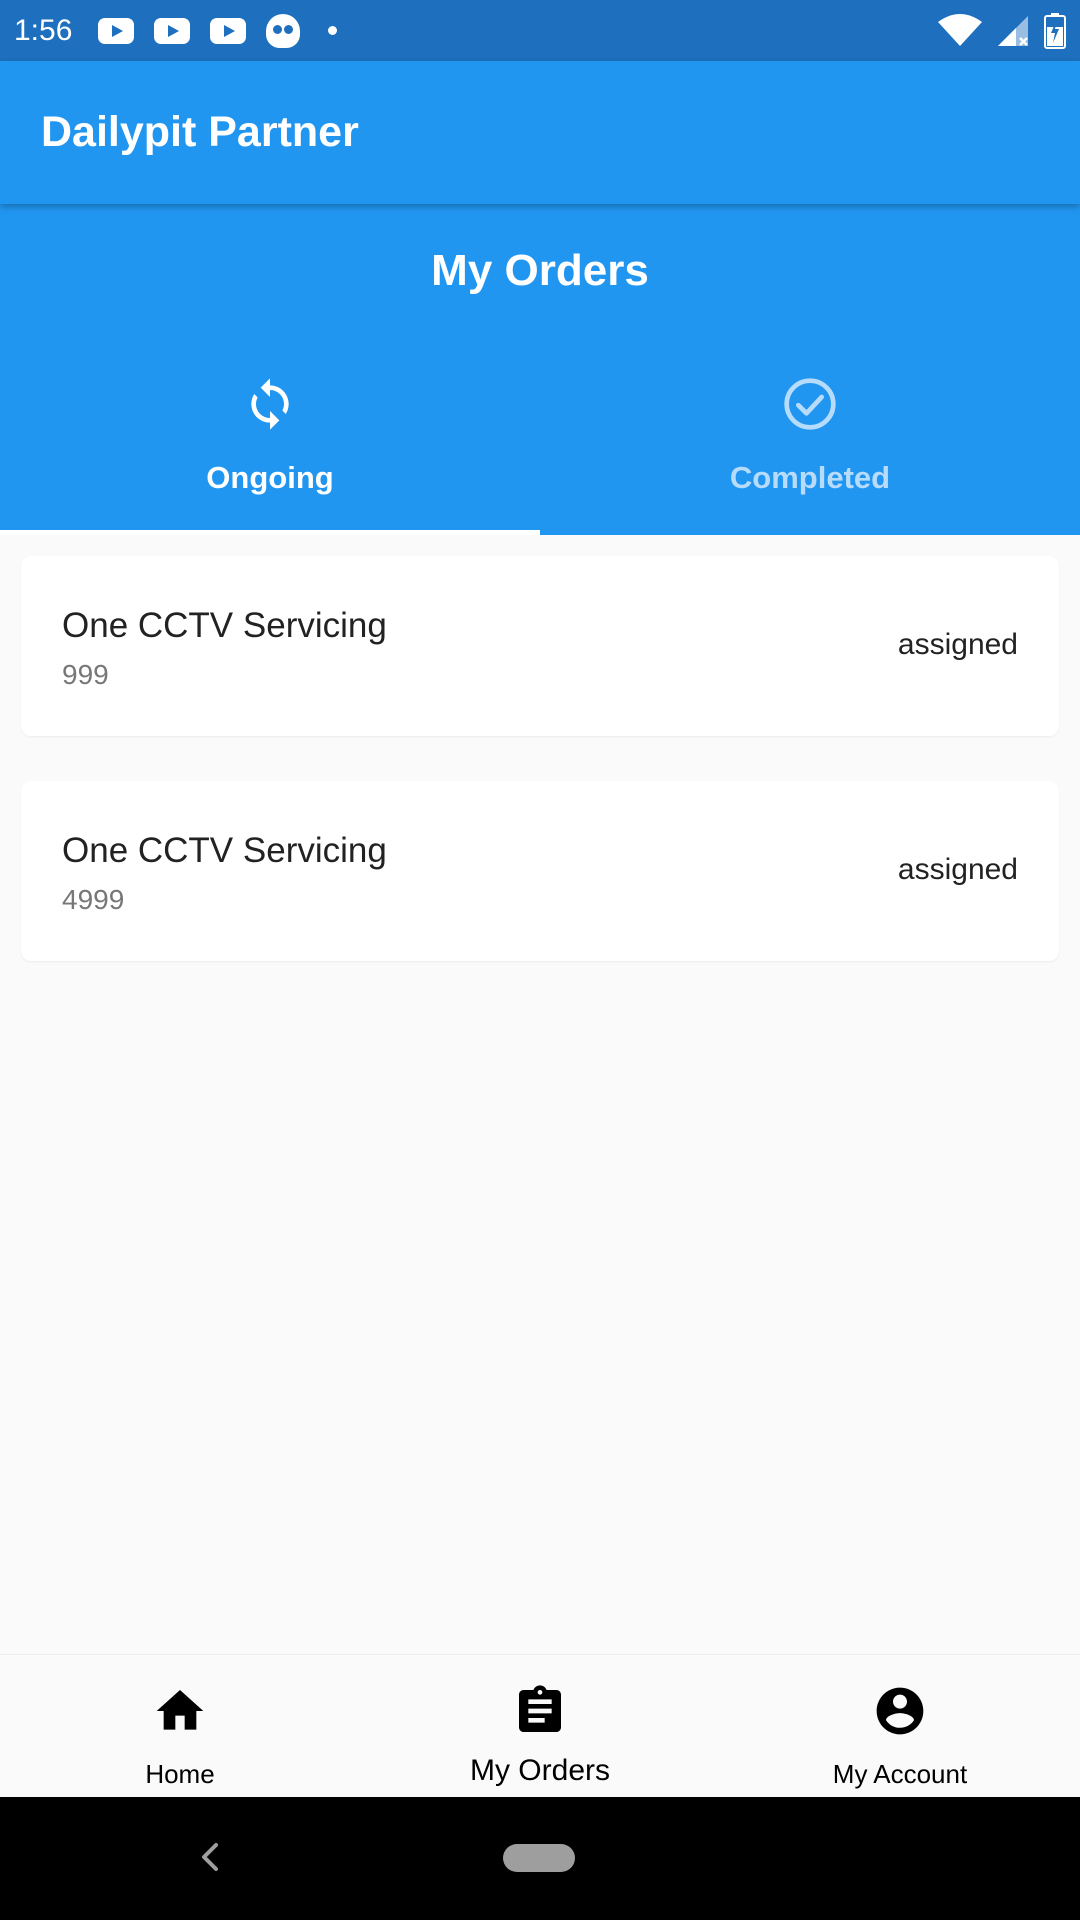 This screenshot has height=1920, width=1080. I want to click on tab-indicator, so click(270, 532).